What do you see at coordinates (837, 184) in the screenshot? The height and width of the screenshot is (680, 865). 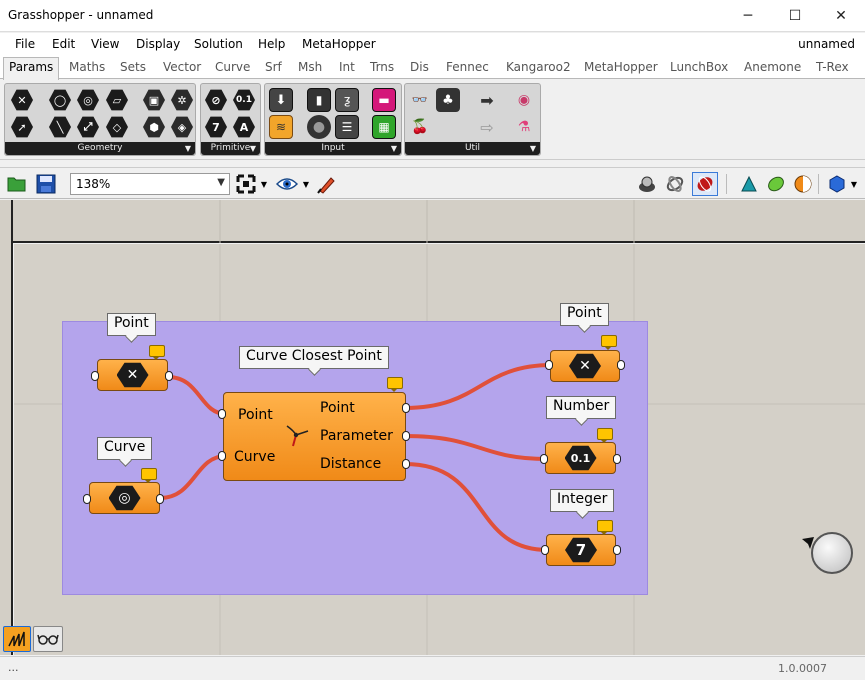 I see `display-settings-icon` at bounding box center [837, 184].